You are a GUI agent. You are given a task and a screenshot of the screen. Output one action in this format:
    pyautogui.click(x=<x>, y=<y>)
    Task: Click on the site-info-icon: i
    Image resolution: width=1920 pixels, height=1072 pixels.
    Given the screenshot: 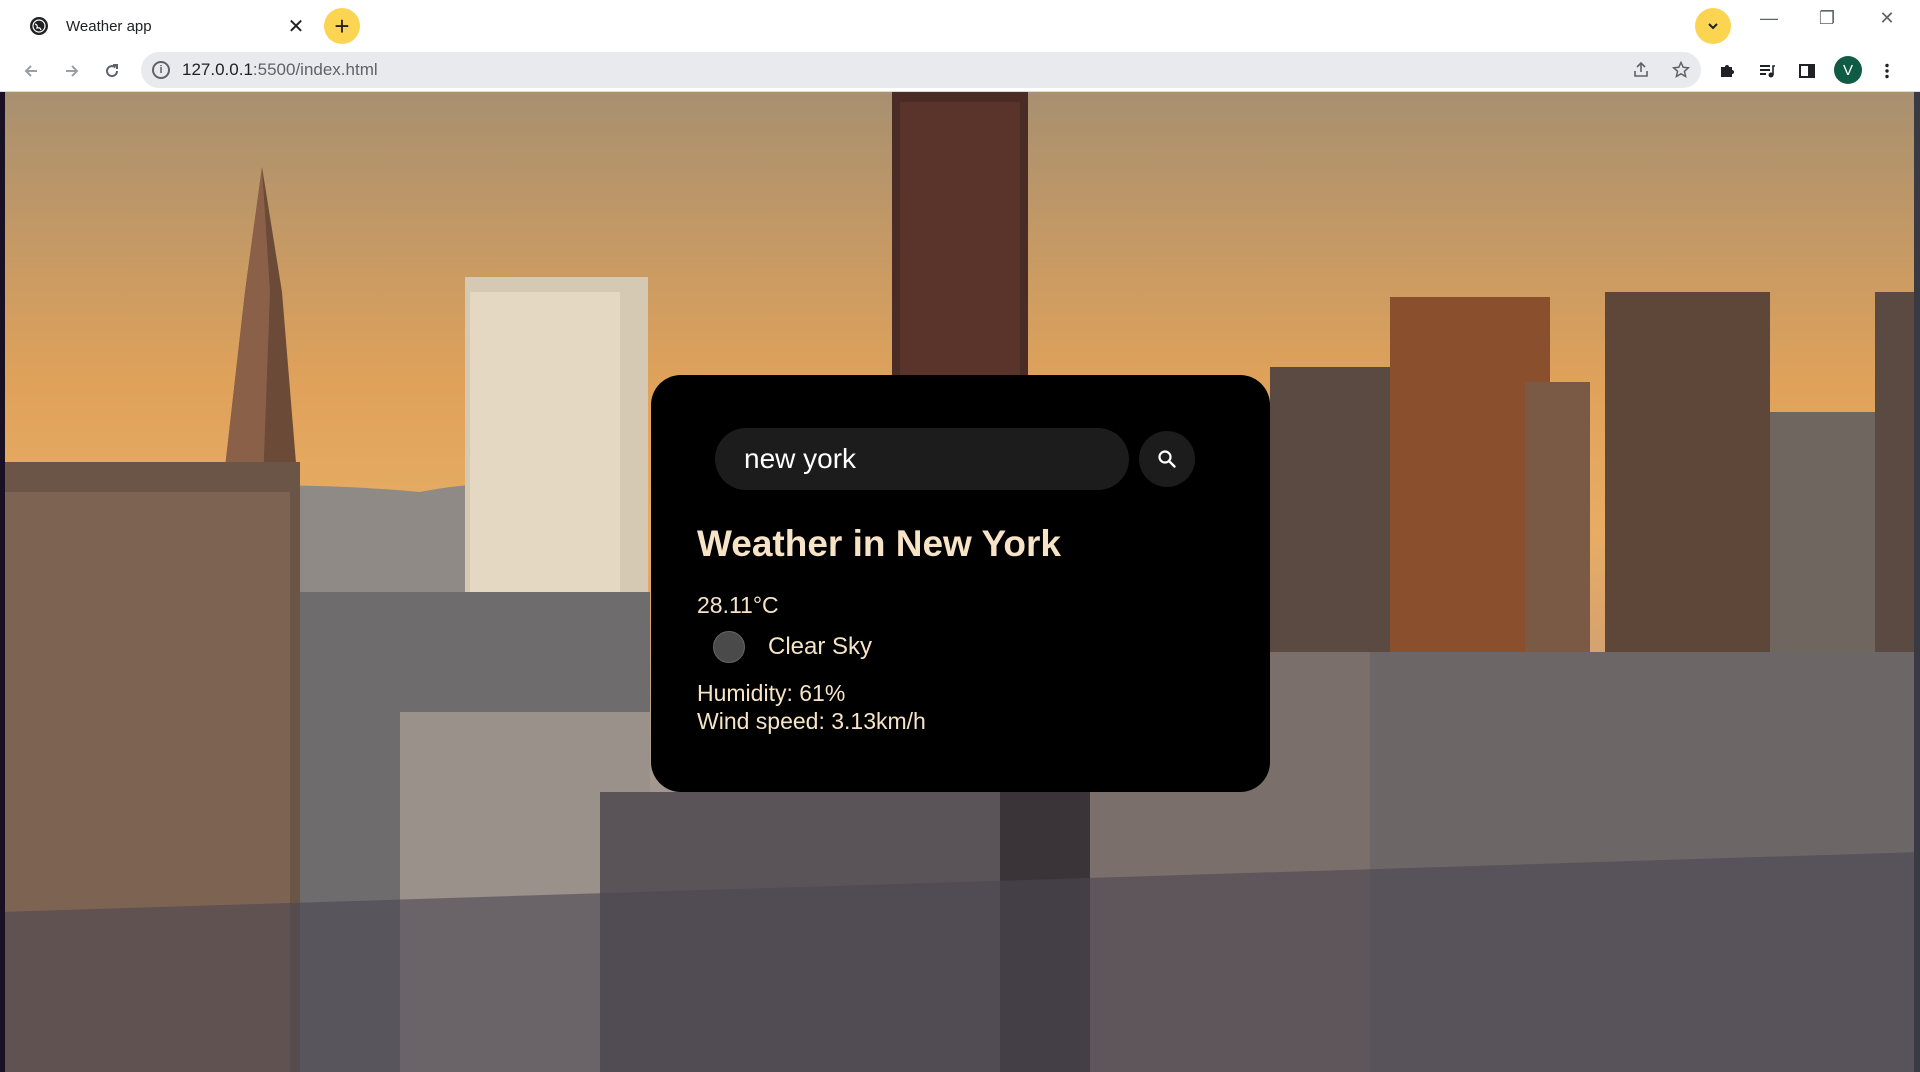 What is the action you would take?
    pyautogui.click(x=161, y=70)
    